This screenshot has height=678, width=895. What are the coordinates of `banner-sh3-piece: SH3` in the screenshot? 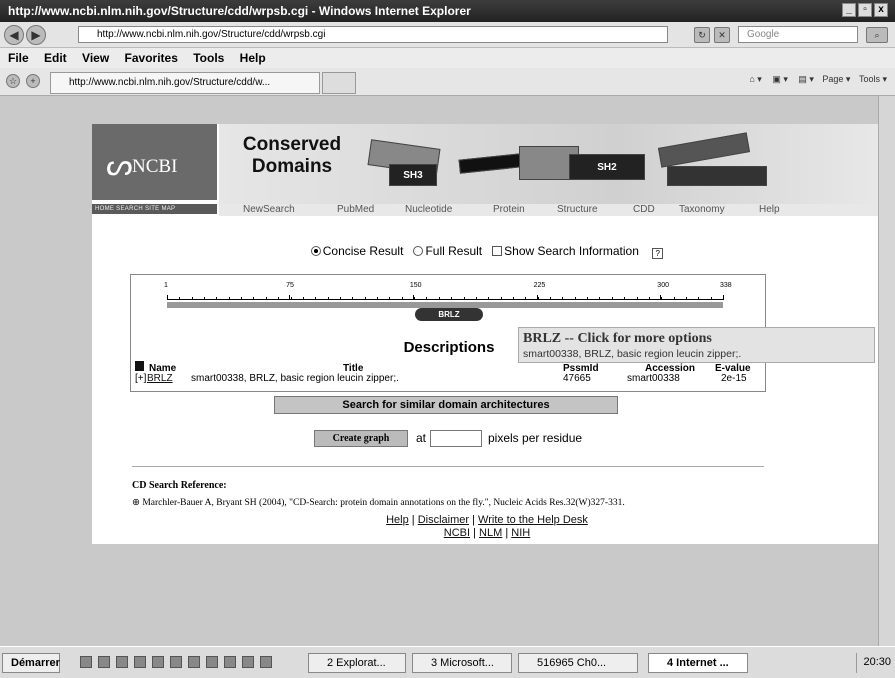 It's located at (413, 175).